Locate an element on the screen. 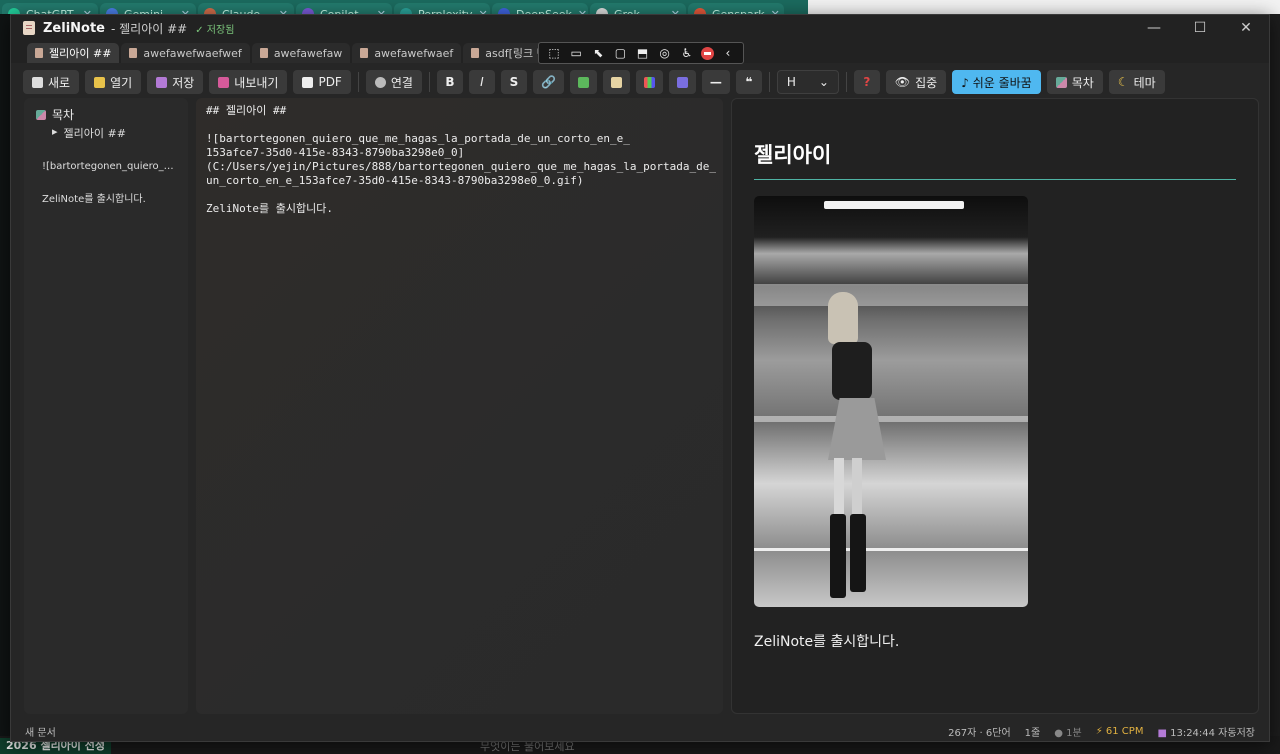  checkbox-icon is located at coordinates (682, 82).